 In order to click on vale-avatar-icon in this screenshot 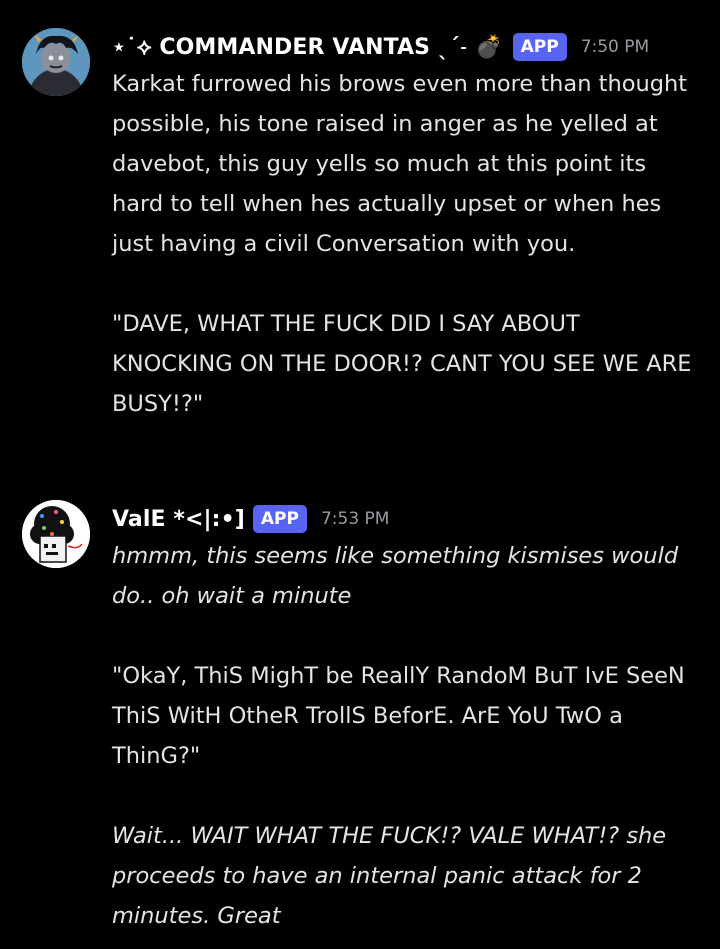, I will do `click(56, 534)`.